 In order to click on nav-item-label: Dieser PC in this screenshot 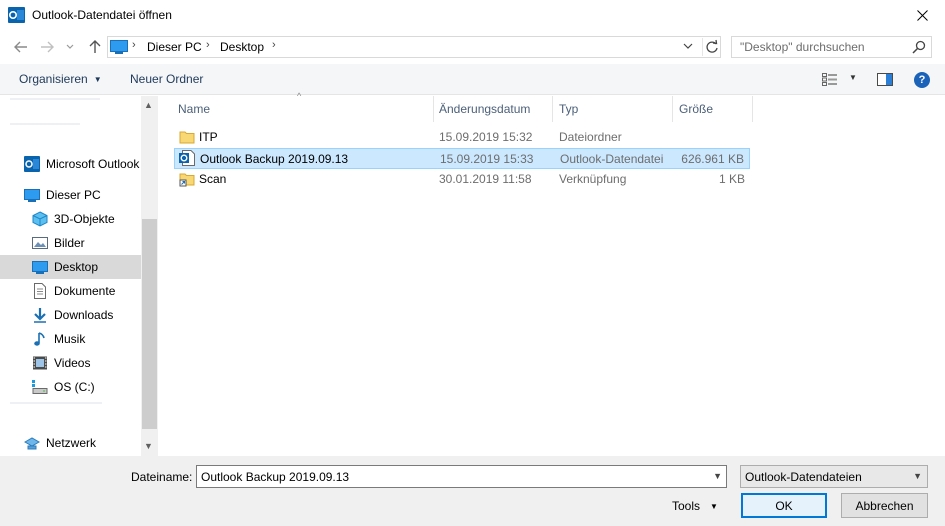, I will do `click(73, 195)`.